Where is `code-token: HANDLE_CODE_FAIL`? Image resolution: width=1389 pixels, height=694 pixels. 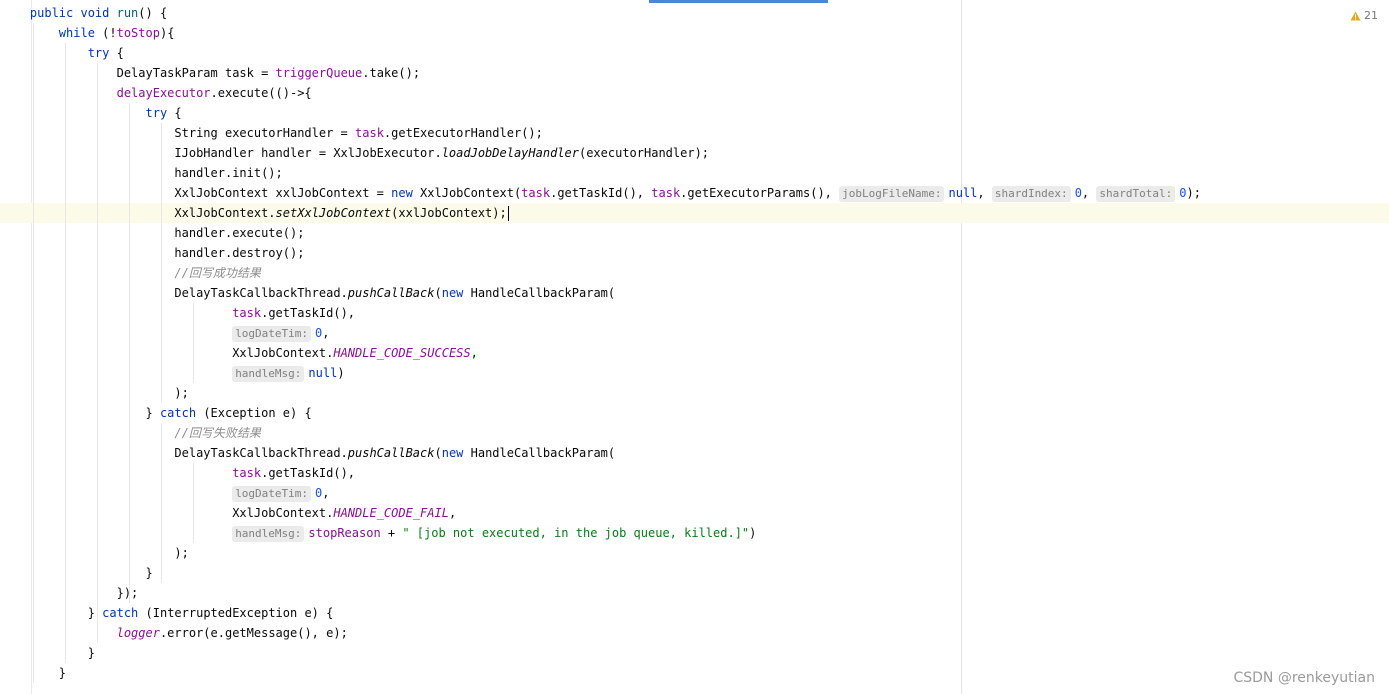 code-token: HANDLE_CODE_FAIL is located at coordinates (391, 513).